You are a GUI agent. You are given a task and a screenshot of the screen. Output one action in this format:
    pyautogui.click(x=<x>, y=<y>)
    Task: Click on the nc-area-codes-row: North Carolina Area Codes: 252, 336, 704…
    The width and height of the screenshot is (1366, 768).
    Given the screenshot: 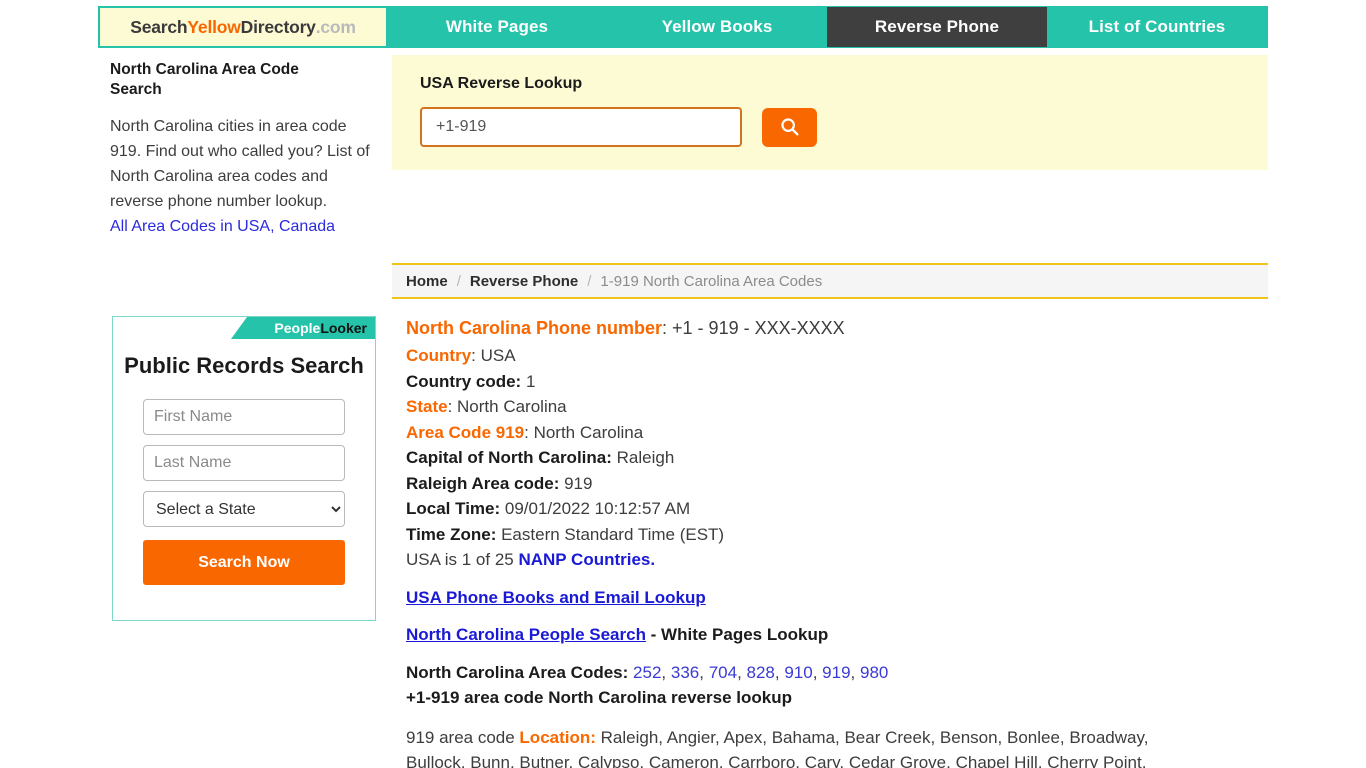 What is the action you would take?
    pyautogui.click(x=837, y=673)
    